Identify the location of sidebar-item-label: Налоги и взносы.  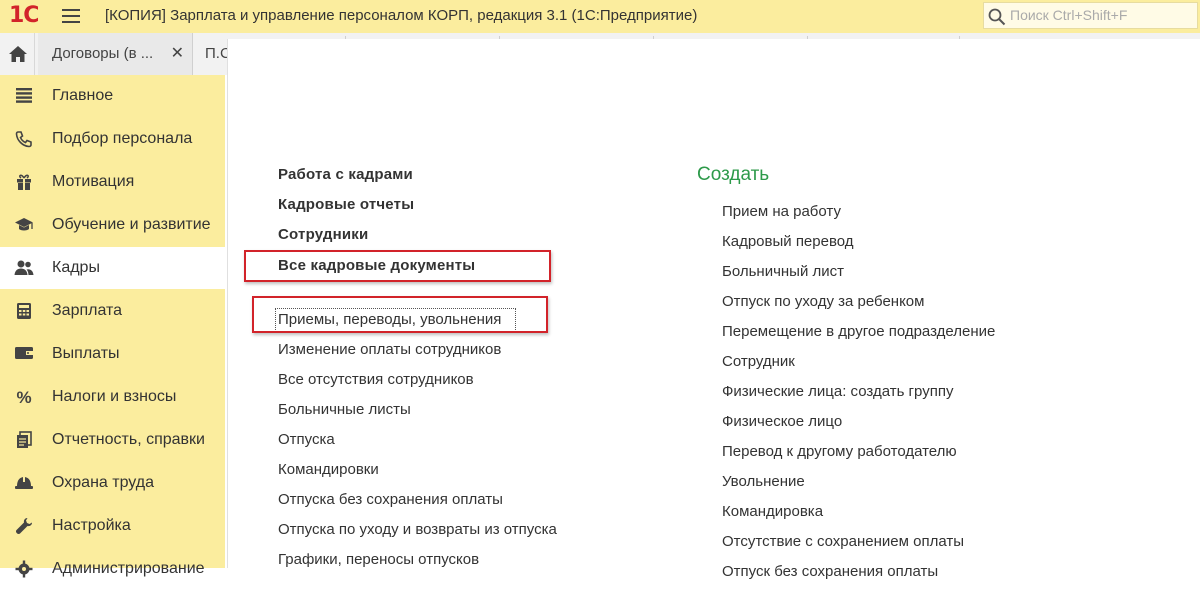
(114, 396).